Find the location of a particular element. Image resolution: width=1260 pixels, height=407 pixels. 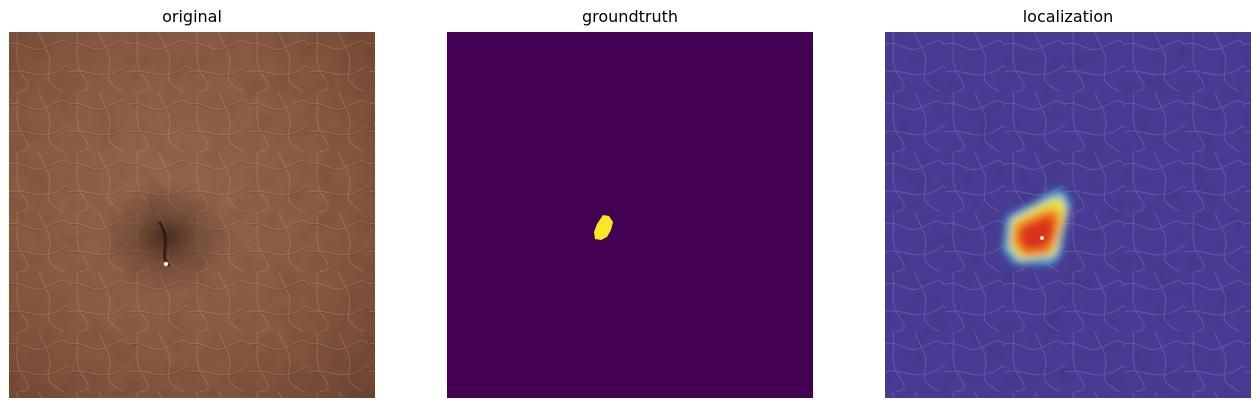

panel-title-localization: localization is located at coordinates (1068, 16).